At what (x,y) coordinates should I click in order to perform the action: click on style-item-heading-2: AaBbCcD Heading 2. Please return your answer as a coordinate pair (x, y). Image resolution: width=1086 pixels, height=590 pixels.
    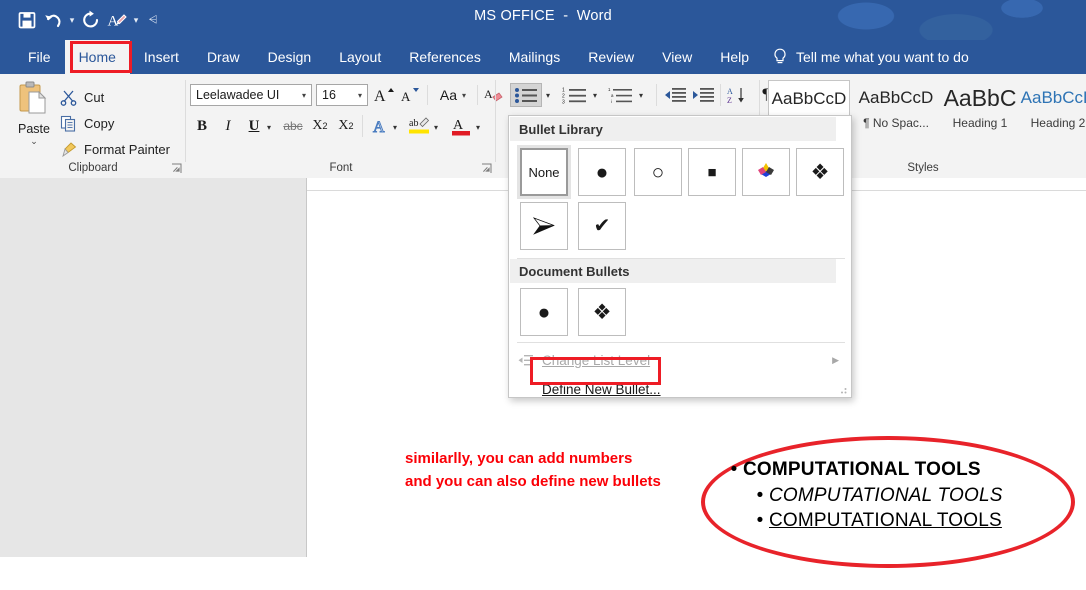
    Looking at the image, I should click on (1052, 108).